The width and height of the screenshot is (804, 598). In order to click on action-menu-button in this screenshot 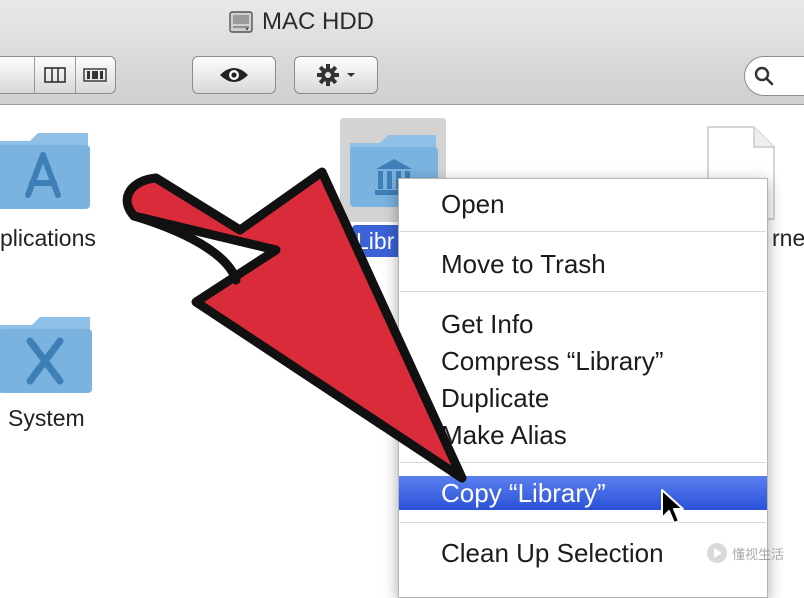, I will do `click(336, 75)`.